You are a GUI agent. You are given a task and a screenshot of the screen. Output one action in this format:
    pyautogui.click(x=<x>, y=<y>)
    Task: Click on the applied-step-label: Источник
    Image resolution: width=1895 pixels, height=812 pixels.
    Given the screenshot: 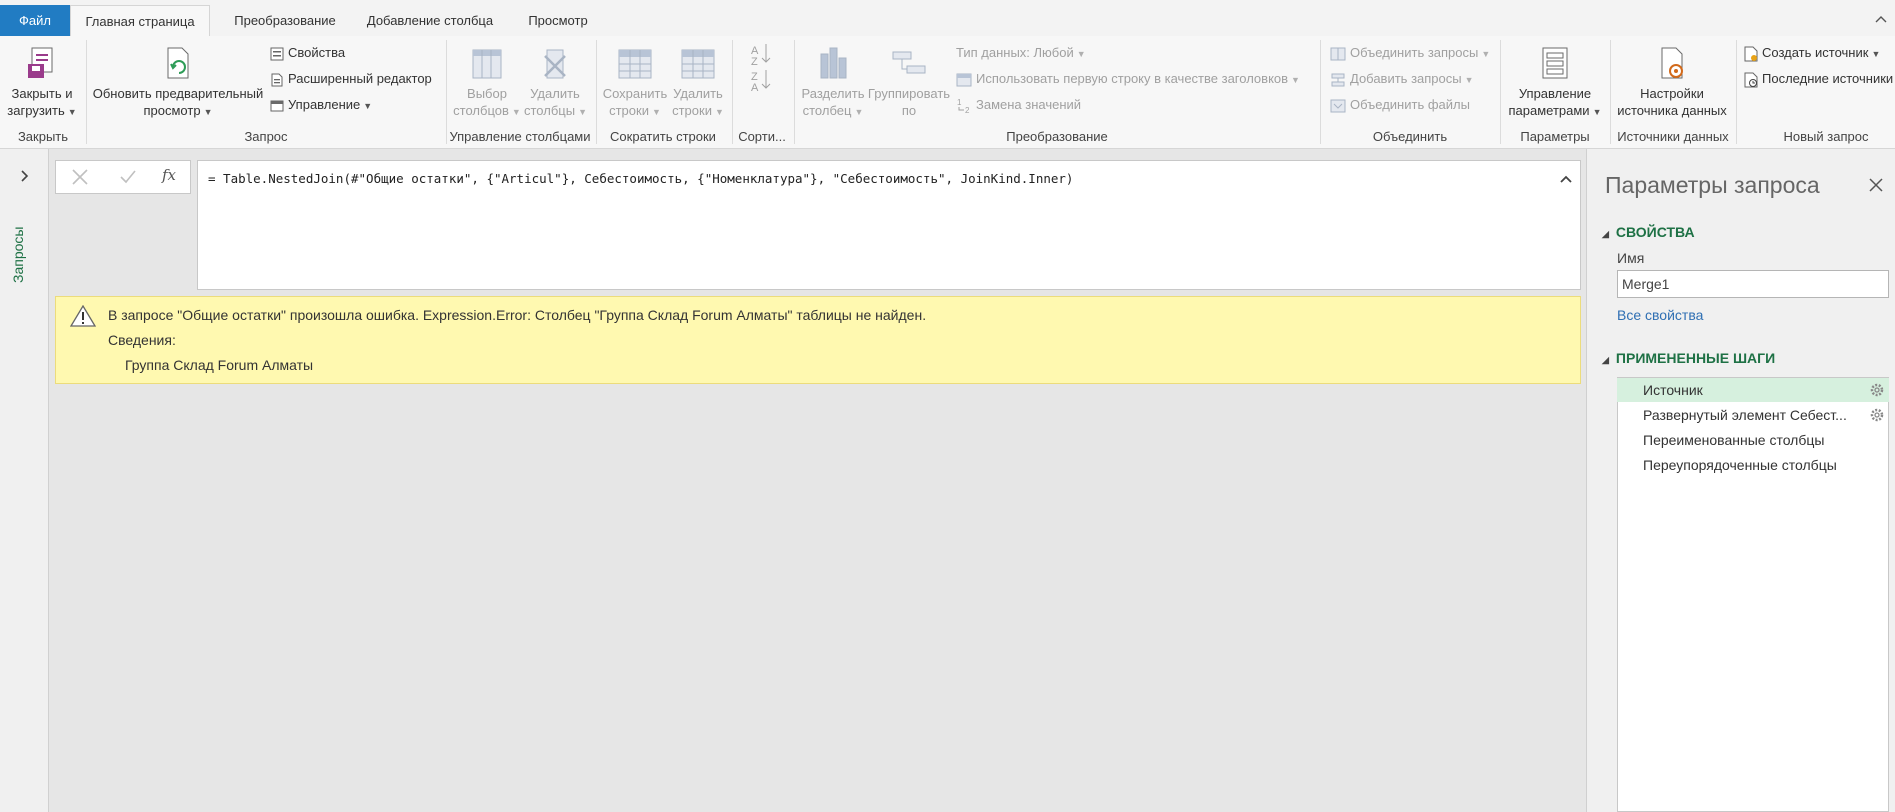 What is the action you would take?
    pyautogui.click(x=1673, y=390)
    